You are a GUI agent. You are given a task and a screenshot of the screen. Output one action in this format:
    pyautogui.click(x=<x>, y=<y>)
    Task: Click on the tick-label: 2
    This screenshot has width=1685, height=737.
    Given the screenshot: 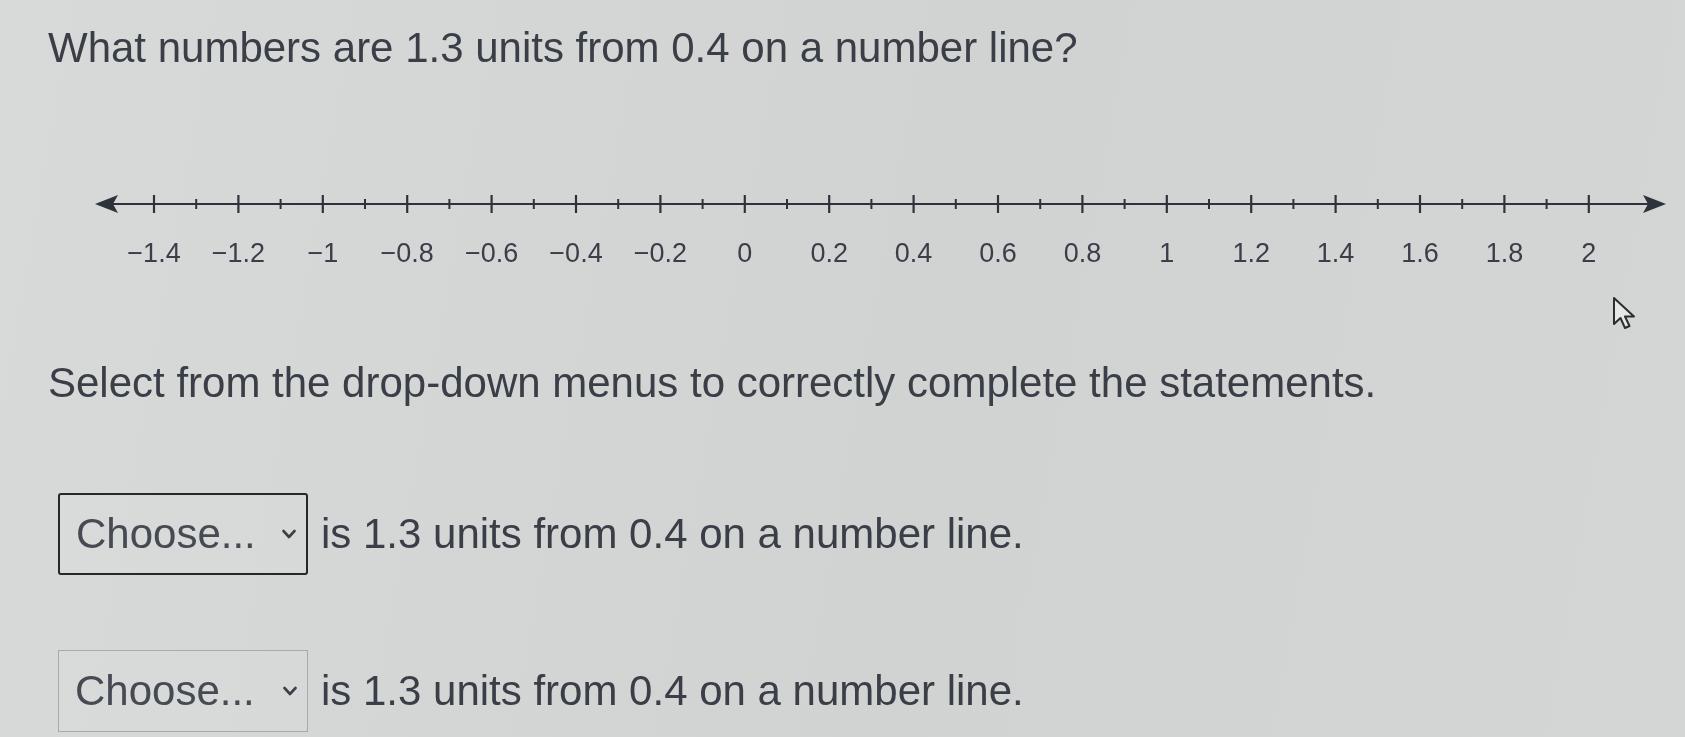 What is the action you would take?
    pyautogui.click(x=1589, y=253)
    